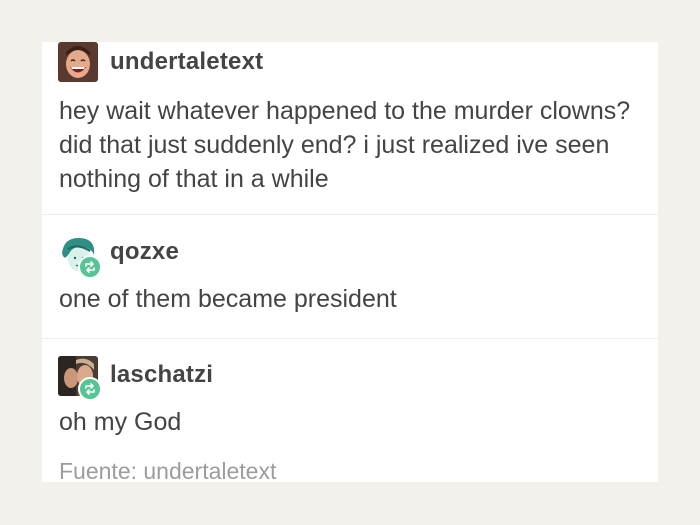  What do you see at coordinates (167, 470) in the screenshot?
I see `source-link: Fuente: undertaletext` at bounding box center [167, 470].